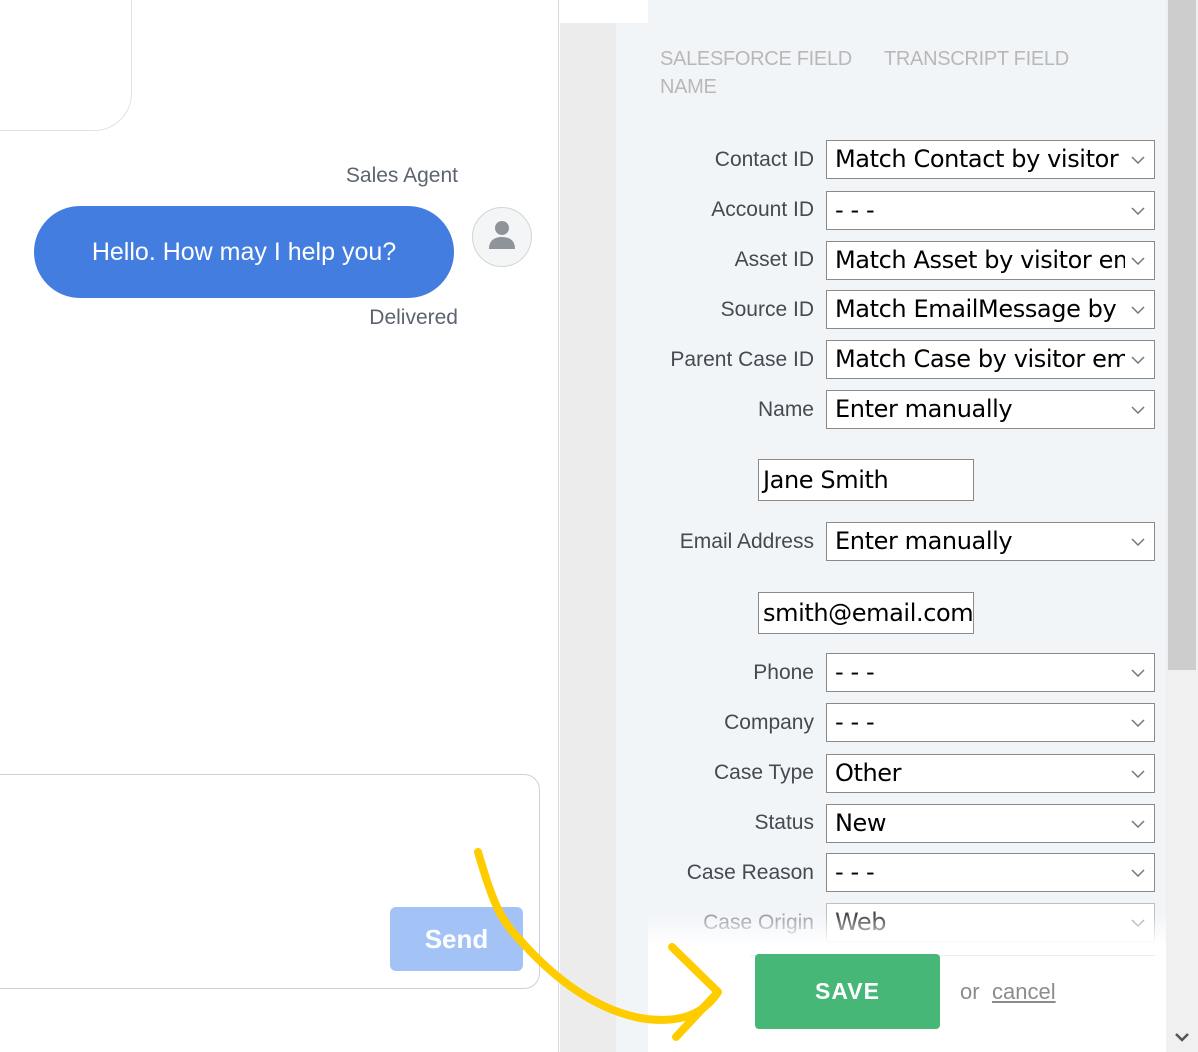  Describe the element at coordinates (990, 872) in the screenshot. I see `select-case-reason: - - -` at that location.